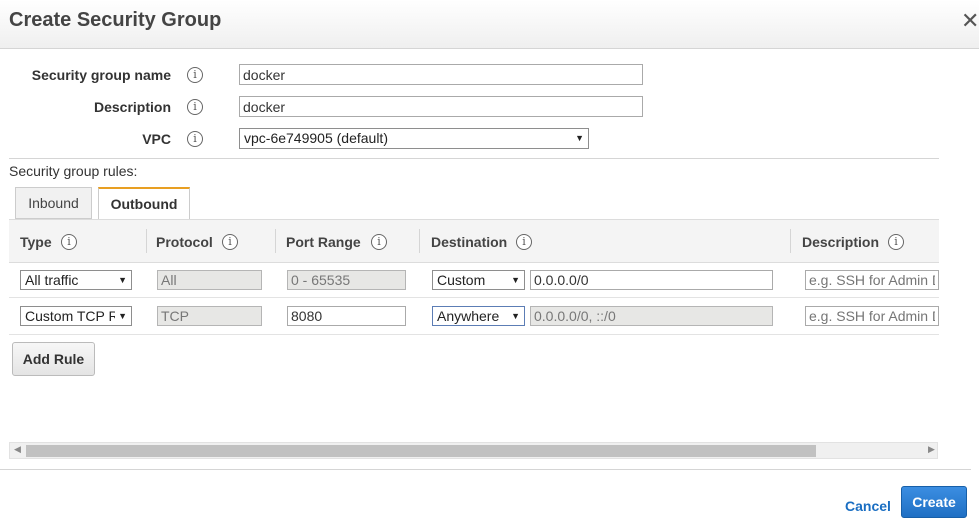 This screenshot has height=525, width=979. I want to click on rule-type-value: Custom TCP Rule, so click(70, 316).